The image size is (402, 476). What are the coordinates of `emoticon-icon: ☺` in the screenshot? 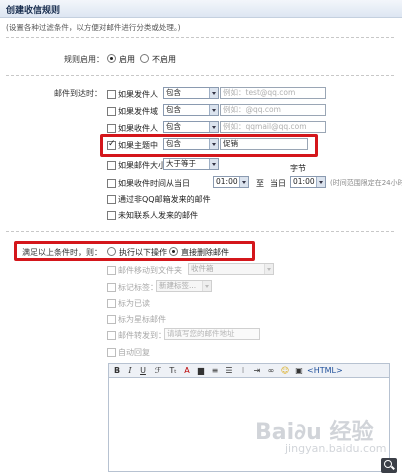 It's located at (285, 370).